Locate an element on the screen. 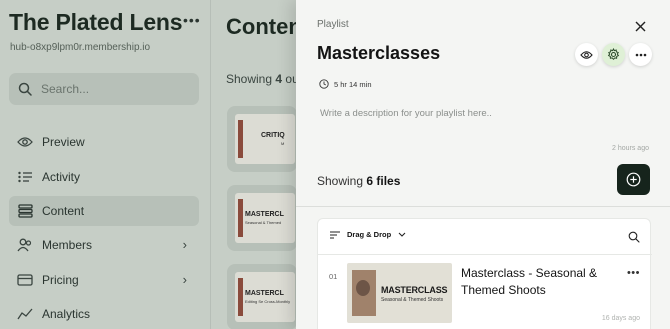 The image size is (670, 329). preview-button is located at coordinates (586, 54).